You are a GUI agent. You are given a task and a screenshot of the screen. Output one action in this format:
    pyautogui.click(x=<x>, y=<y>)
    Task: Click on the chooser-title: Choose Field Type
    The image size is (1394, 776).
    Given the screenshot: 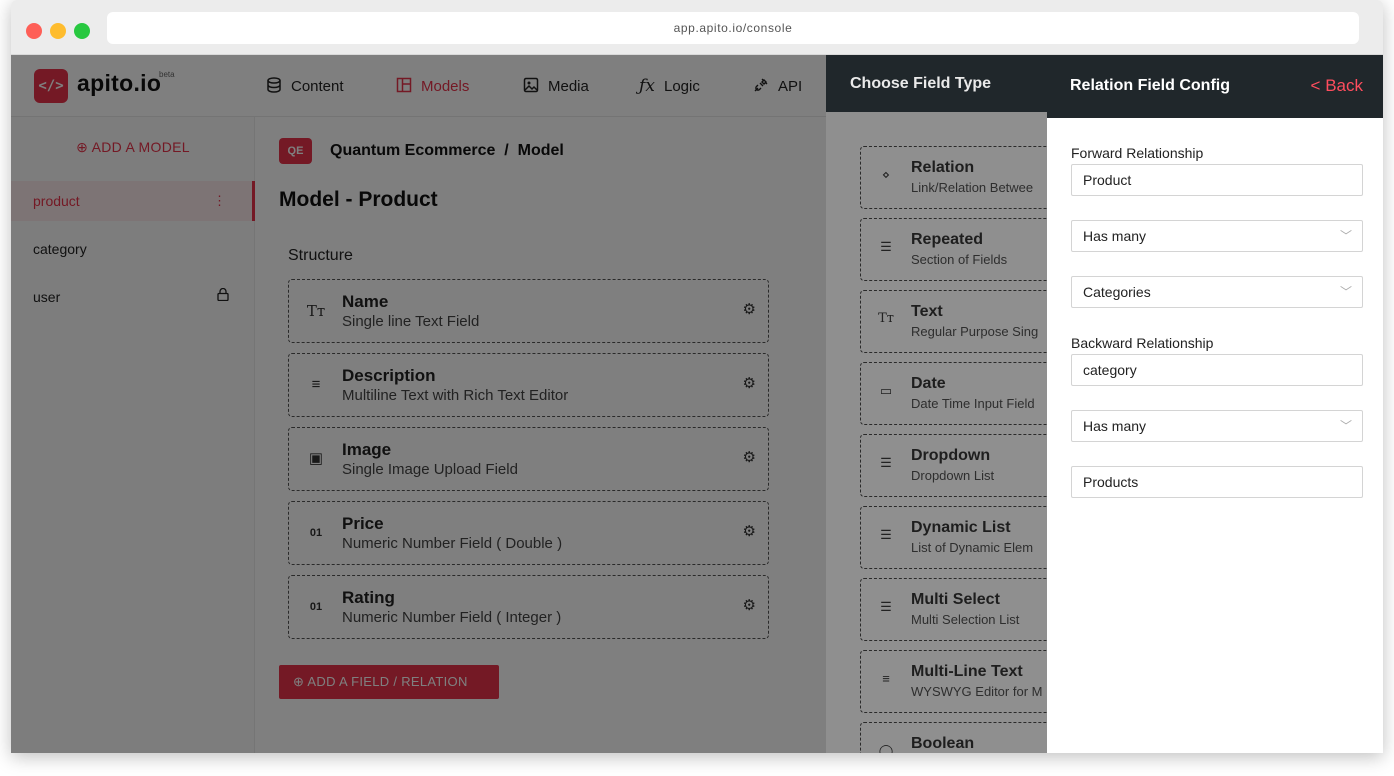 What is the action you would take?
    pyautogui.click(x=936, y=83)
    